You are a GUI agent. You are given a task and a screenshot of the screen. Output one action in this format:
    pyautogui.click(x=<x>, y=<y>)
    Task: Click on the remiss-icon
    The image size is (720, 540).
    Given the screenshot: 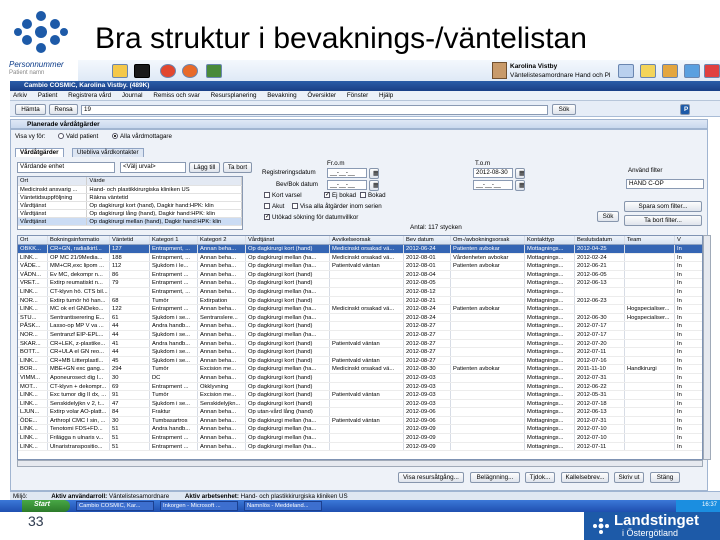 What is the action you would take?
    pyautogui.click(x=168, y=71)
    